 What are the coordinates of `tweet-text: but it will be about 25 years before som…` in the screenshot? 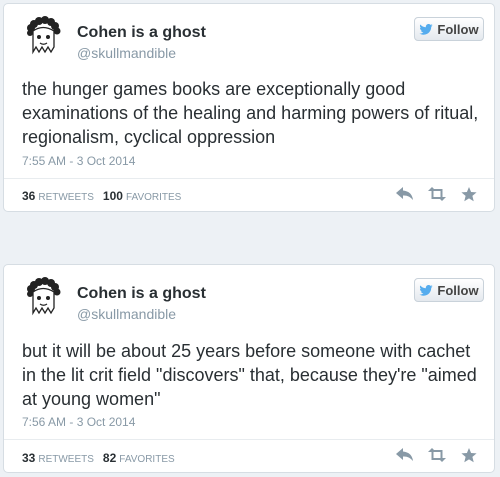 It's located at (249, 375).